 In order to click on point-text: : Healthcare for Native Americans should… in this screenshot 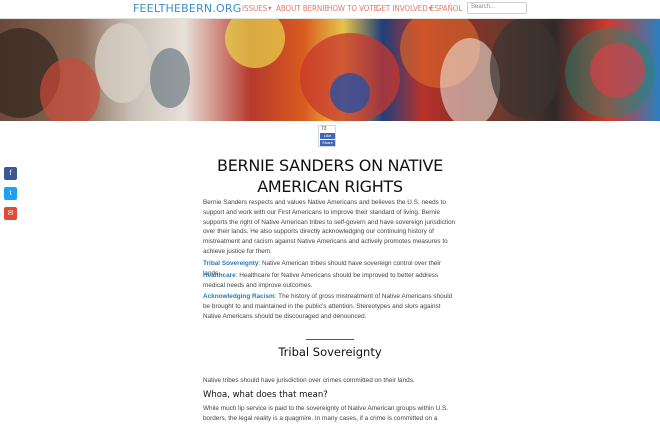, I will do `click(321, 280)`.